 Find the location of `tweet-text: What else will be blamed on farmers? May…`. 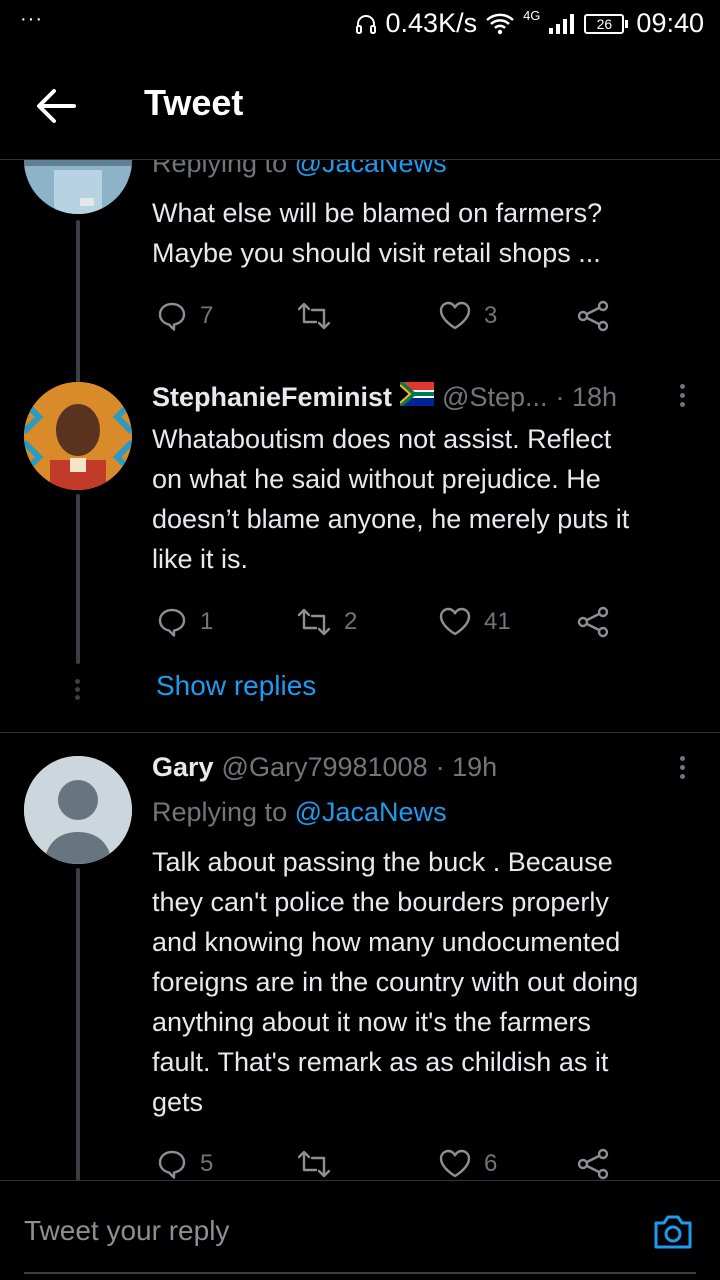

tweet-text: What else will be blamed on farmers? May… is located at coordinates (377, 233).